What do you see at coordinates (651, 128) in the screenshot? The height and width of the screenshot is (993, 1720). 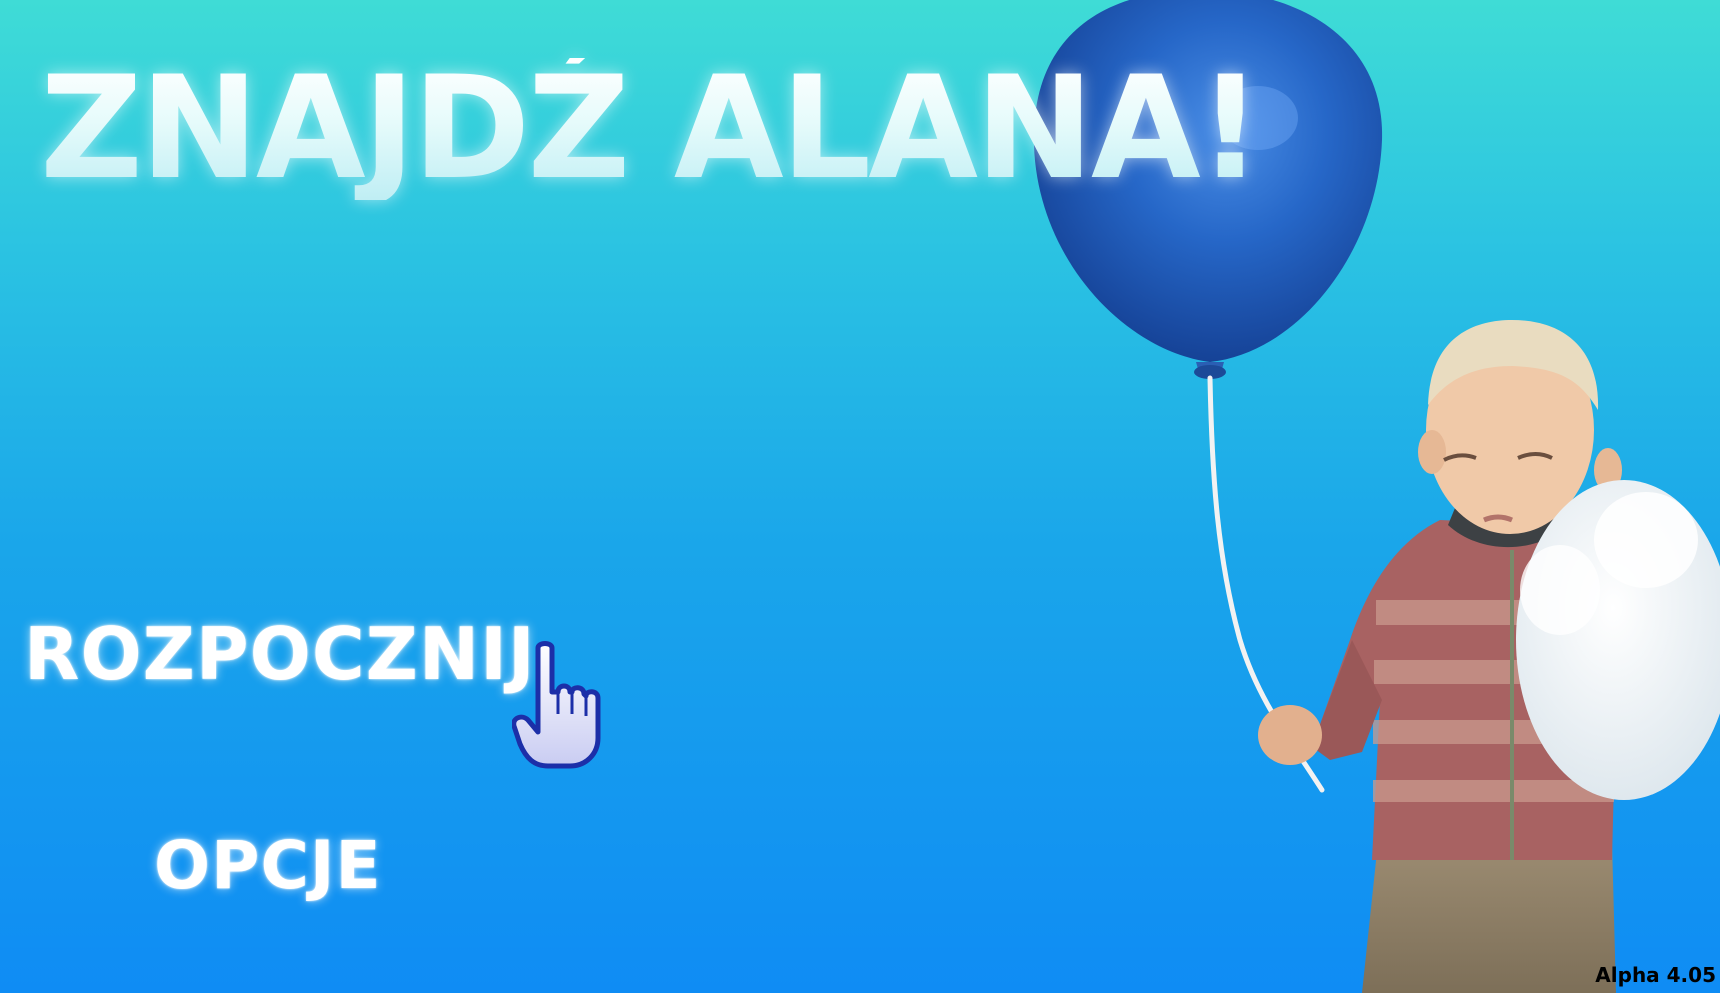 I see `game-title: ZNAJDŹ ALANA!` at bounding box center [651, 128].